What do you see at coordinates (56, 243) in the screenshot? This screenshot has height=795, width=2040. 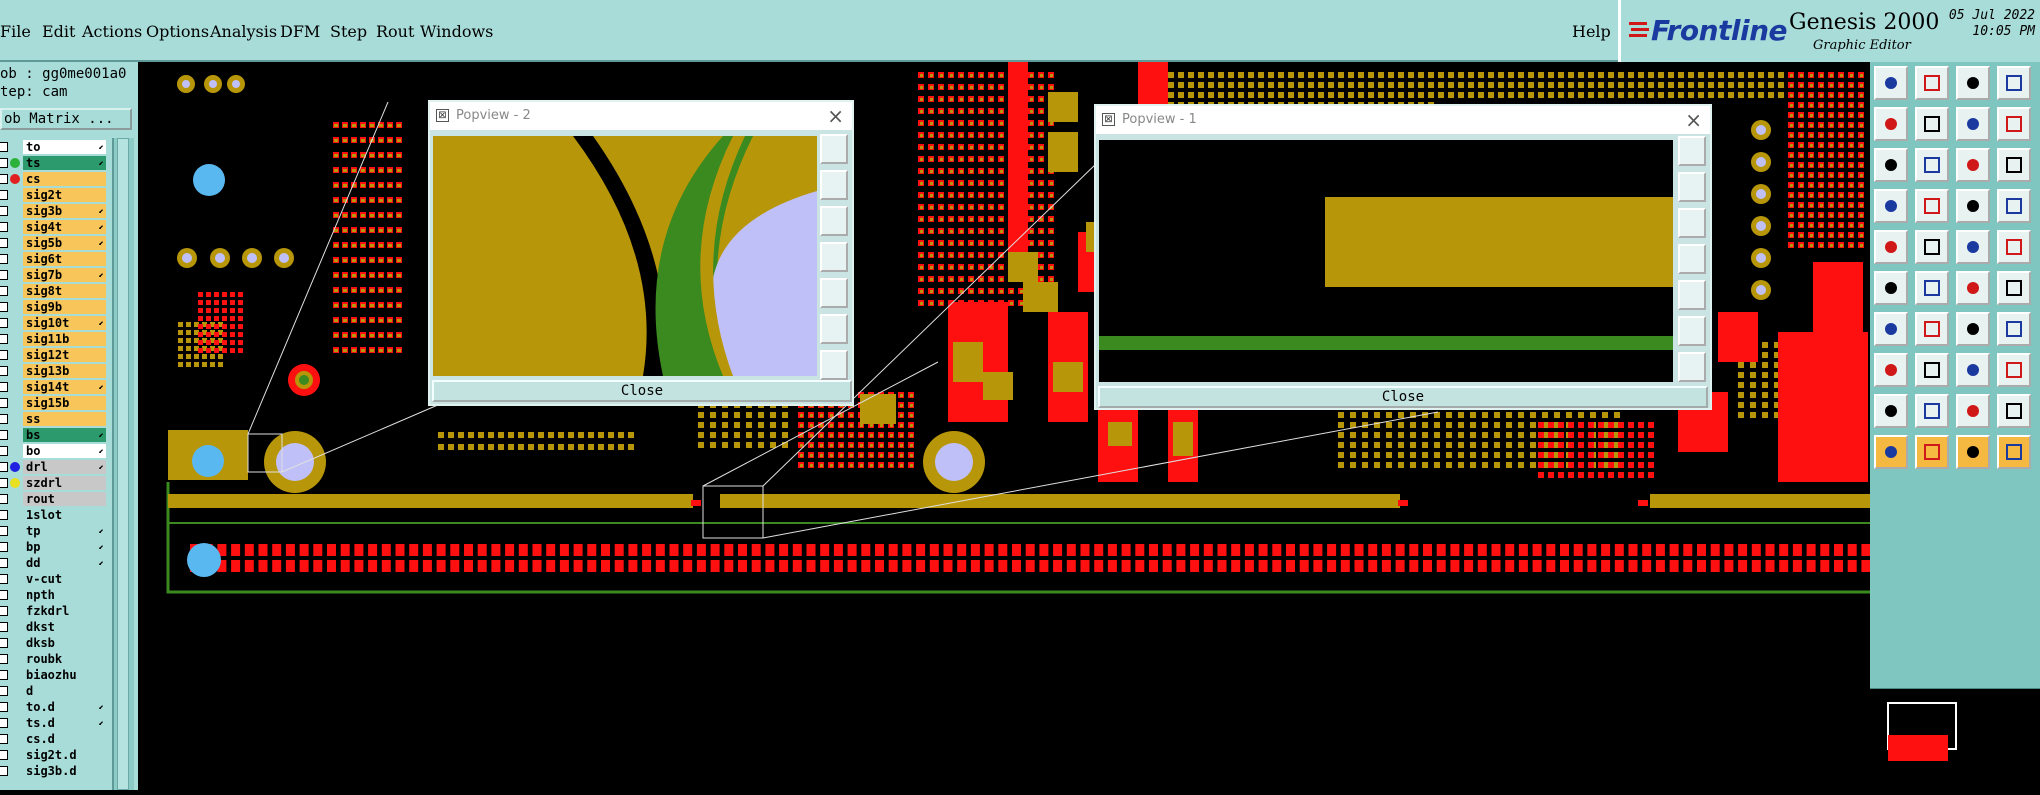 I see `layer-row: sig5b ⬋` at bounding box center [56, 243].